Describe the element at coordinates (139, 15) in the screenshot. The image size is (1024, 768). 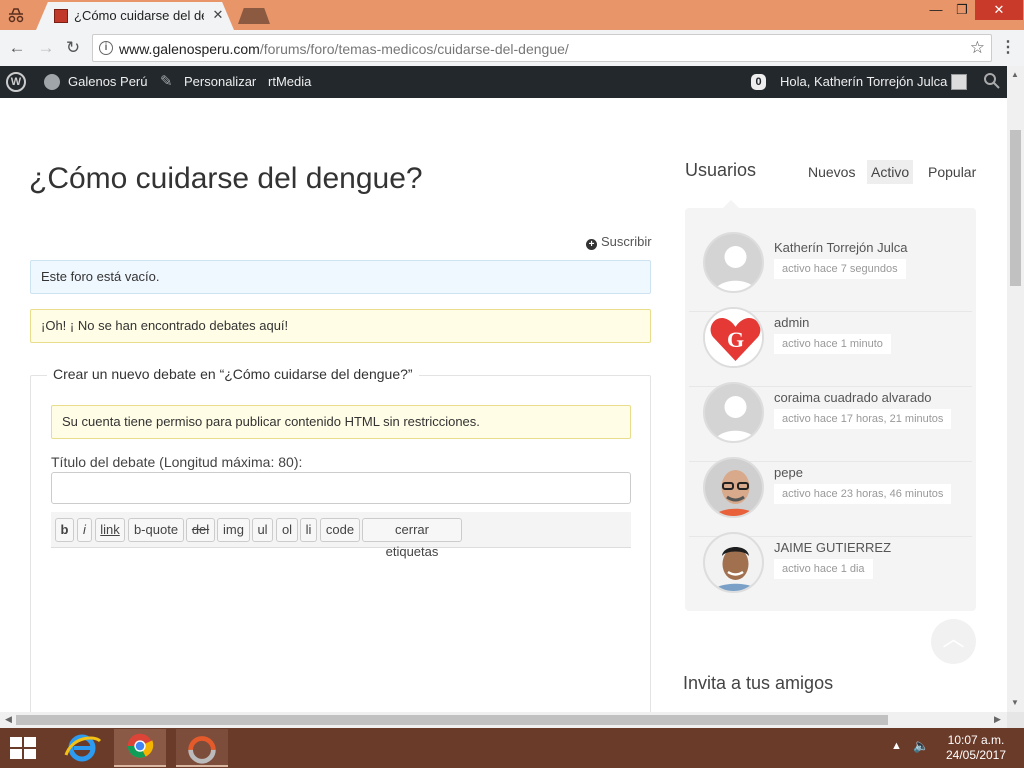
I see `tab-title: ¿Cómo cuidarse del dengue?` at that location.